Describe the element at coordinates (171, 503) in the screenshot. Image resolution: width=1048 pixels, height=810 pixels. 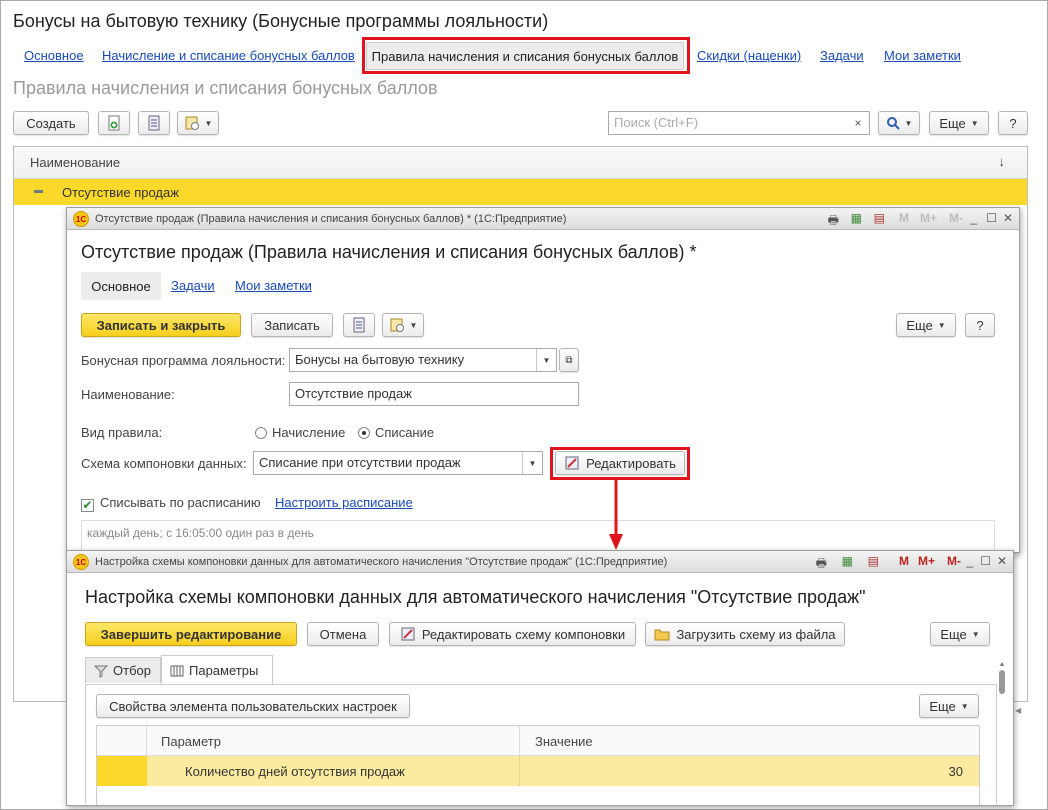
I see `schedule-checkbox: ✔ Списывать по расписанию` at that location.